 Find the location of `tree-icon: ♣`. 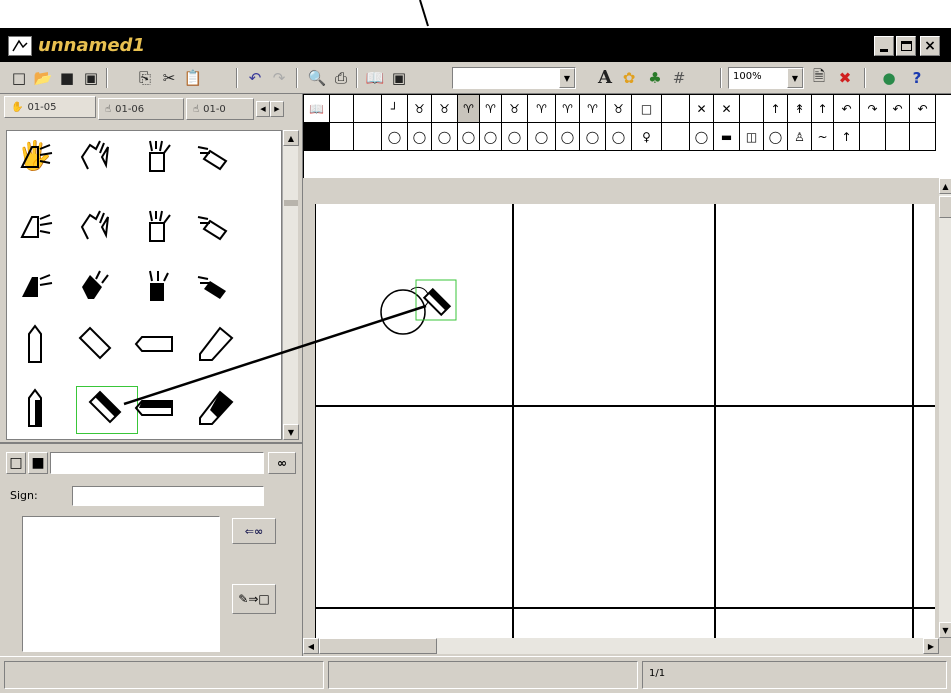

tree-icon: ♣ is located at coordinates (655, 78).